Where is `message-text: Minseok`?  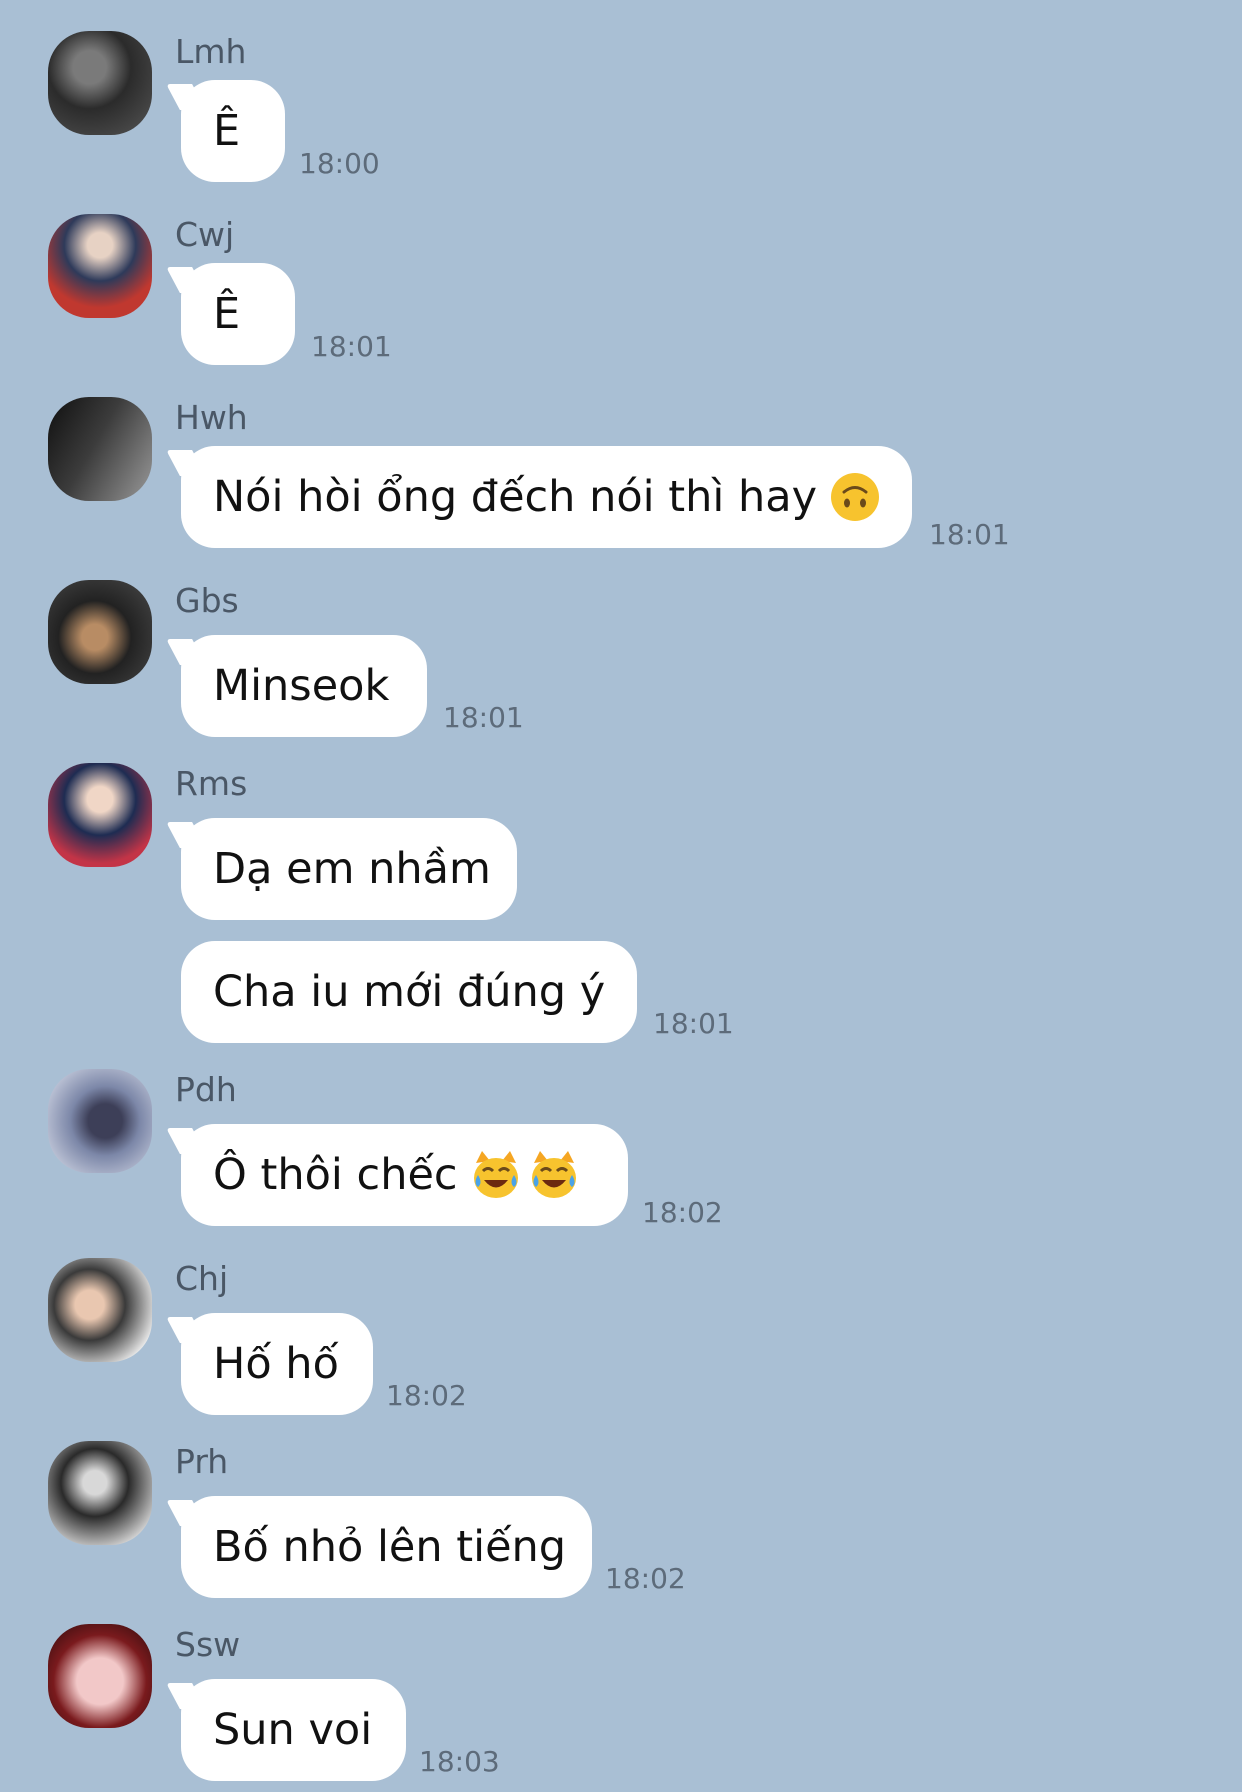 message-text: Minseok is located at coordinates (301, 686).